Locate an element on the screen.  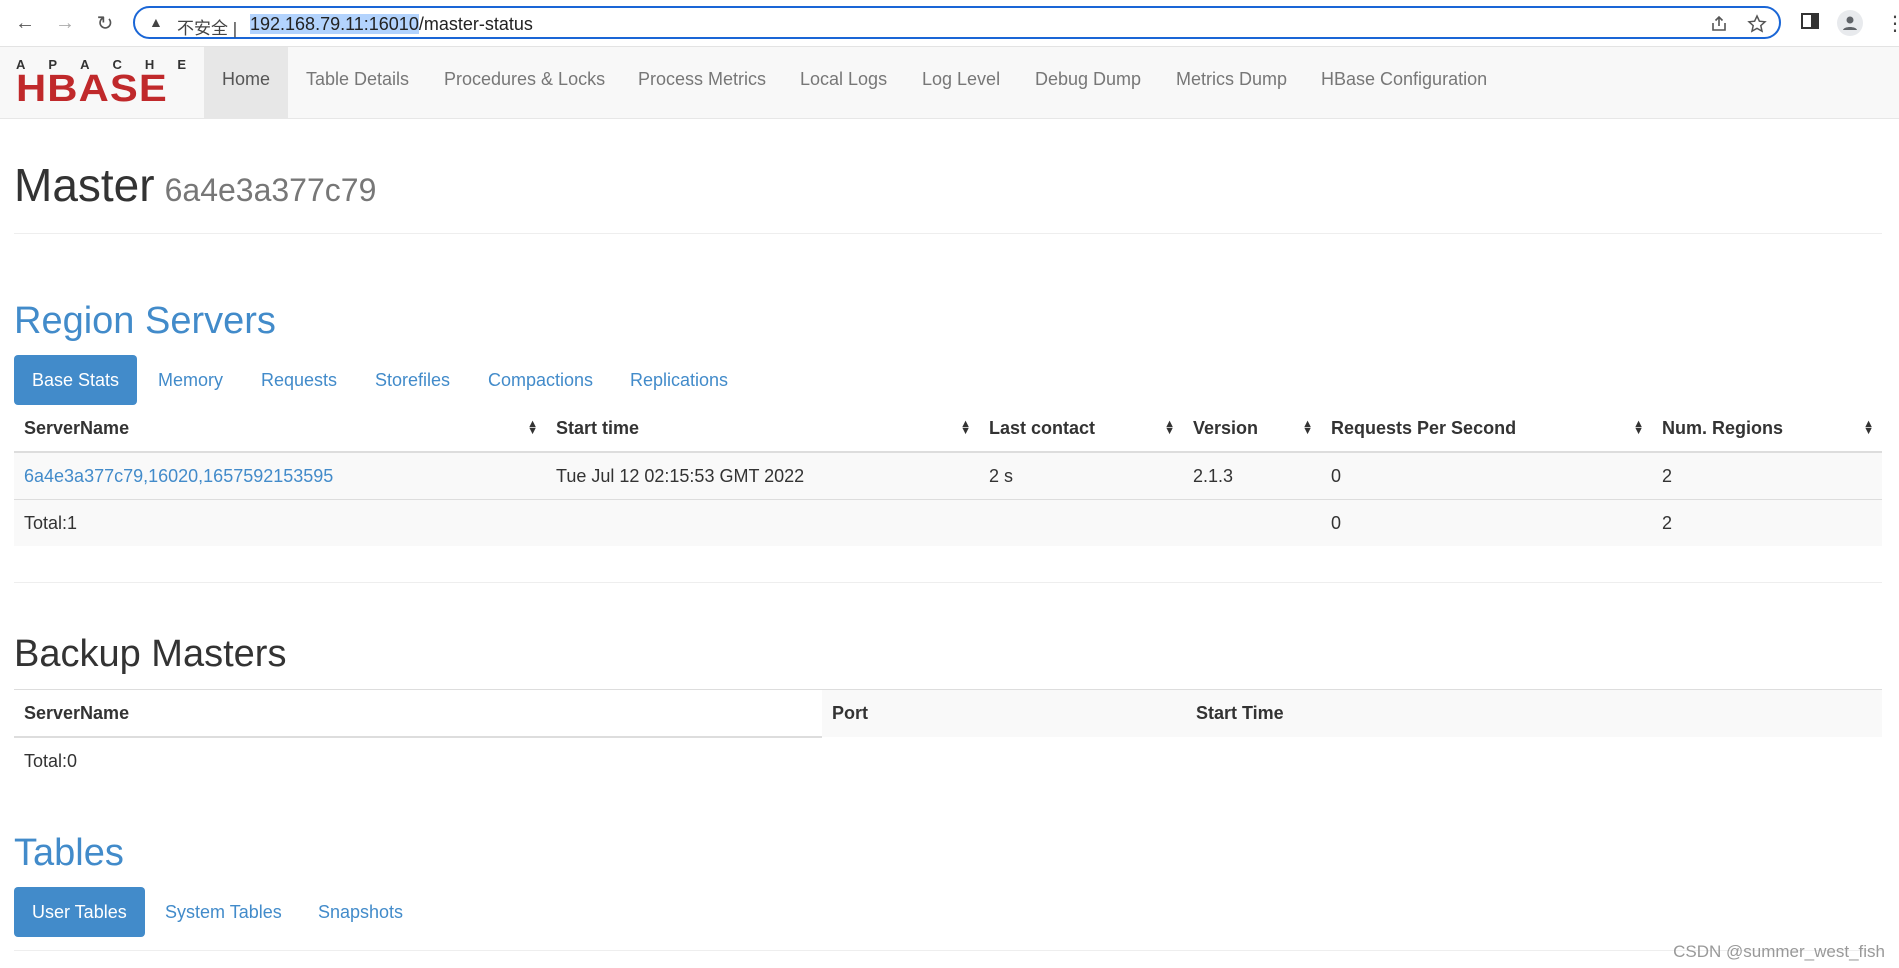
col-port: Port is located at coordinates (1004, 713).